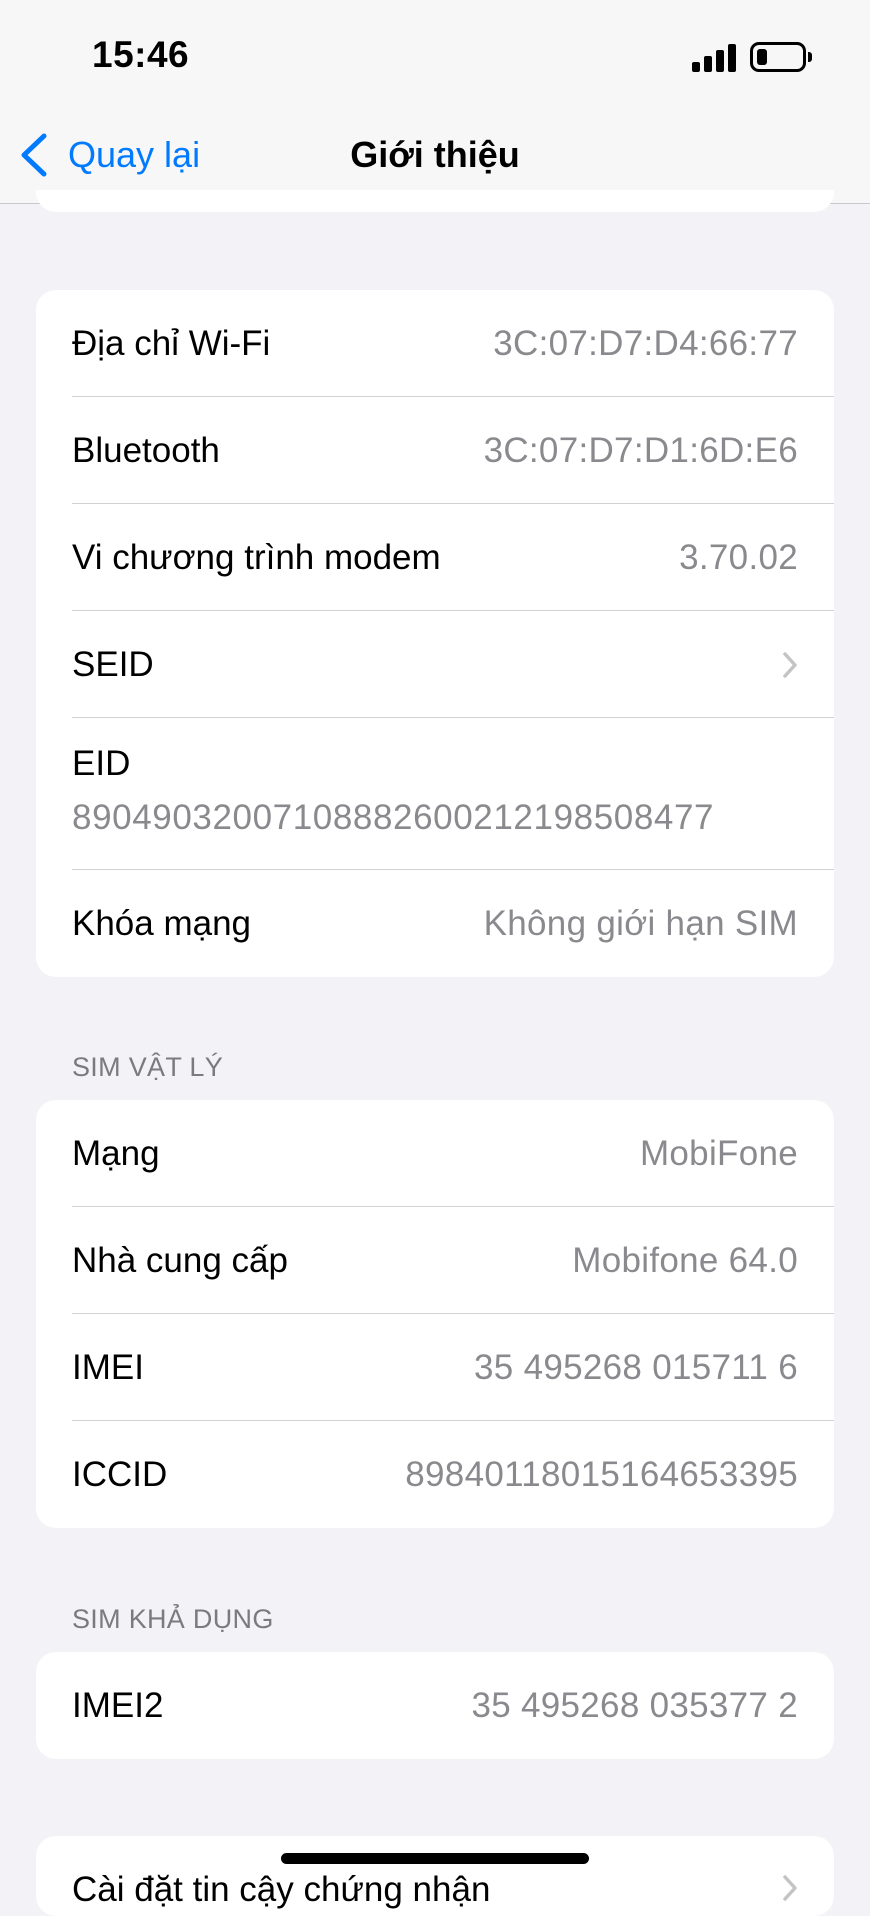 Image resolution: width=870 pixels, height=1916 pixels. What do you see at coordinates (640, 923) in the screenshot?
I see `carrier-lock-value: Không giới hạn SIM` at bounding box center [640, 923].